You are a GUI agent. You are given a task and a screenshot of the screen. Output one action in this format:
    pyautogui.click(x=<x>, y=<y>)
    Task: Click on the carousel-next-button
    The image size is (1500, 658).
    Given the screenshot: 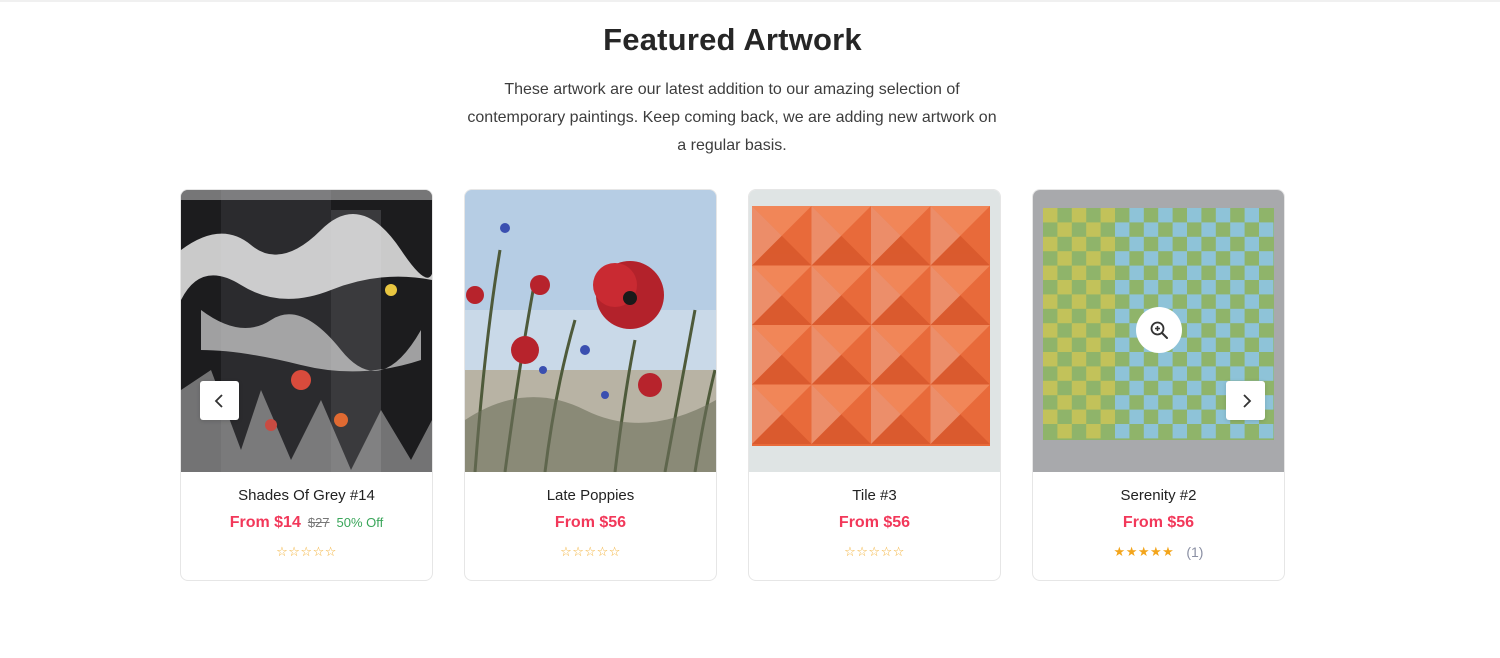 What is the action you would take?
    pyautogui.click(x=1245, y=400)
    